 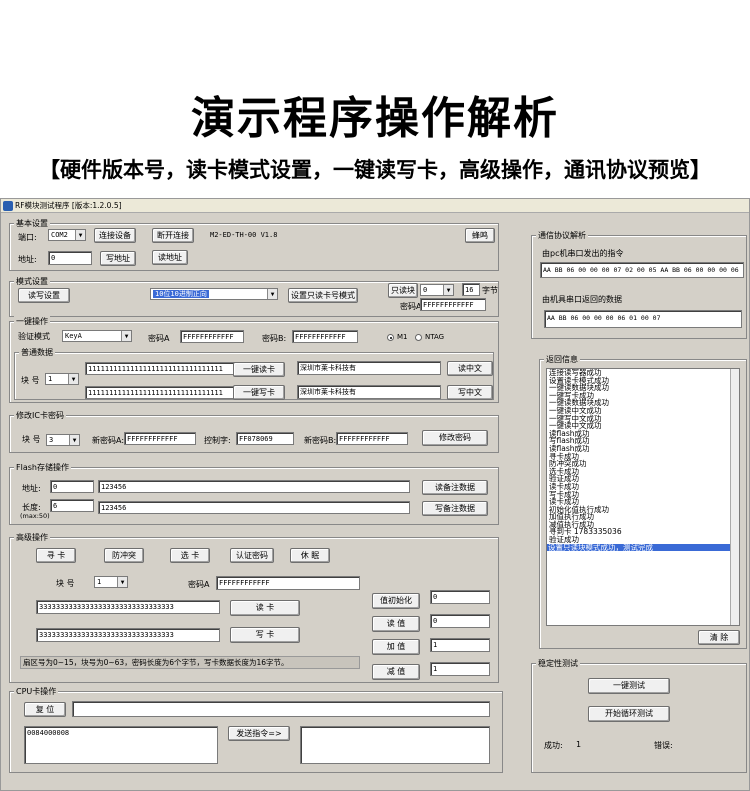 I want to click on reset-button: 复 位, so click(x=45, y=709).